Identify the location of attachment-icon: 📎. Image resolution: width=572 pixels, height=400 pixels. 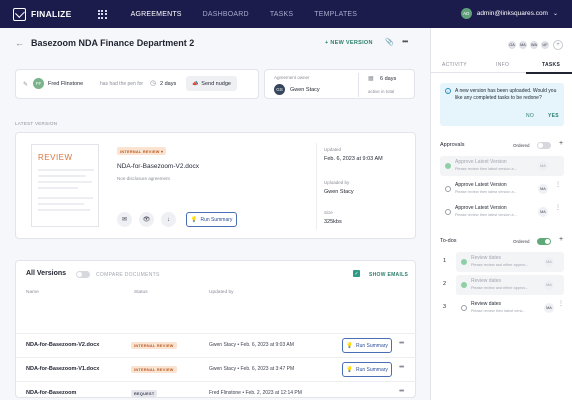
(389, 42).